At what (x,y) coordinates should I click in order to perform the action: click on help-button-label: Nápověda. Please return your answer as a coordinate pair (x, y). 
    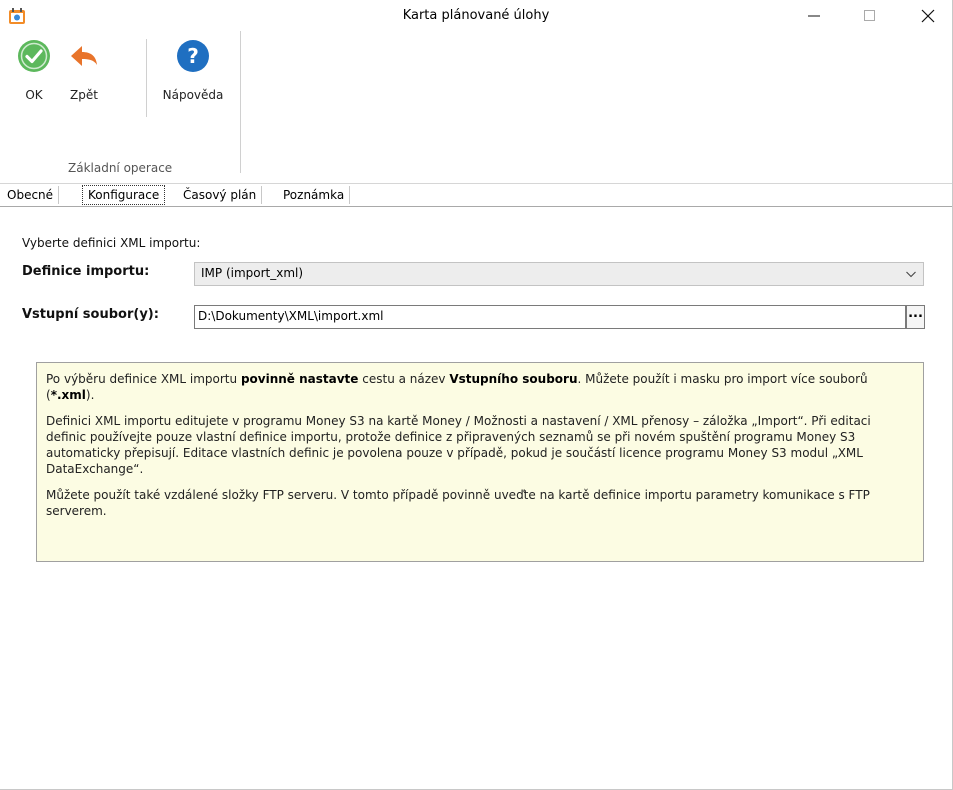
    Looking at the image, I should click on (193, 95).